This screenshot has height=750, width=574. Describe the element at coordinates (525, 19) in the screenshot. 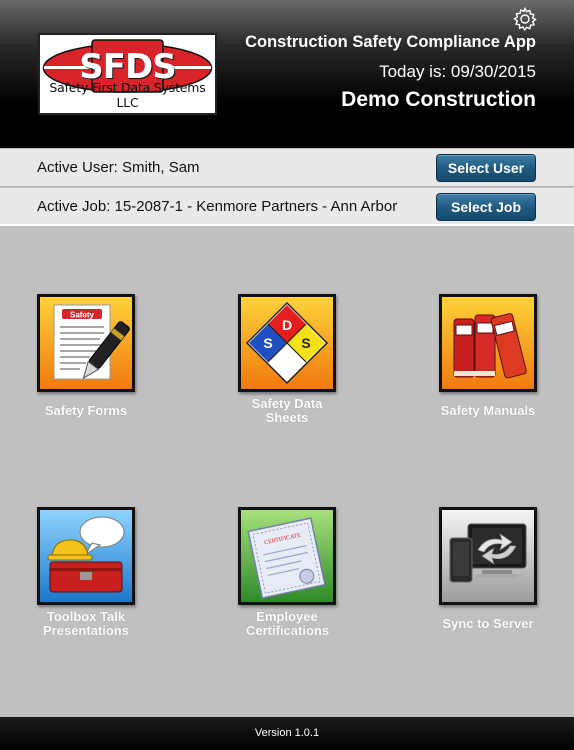

I see `gear-icon` at that location.